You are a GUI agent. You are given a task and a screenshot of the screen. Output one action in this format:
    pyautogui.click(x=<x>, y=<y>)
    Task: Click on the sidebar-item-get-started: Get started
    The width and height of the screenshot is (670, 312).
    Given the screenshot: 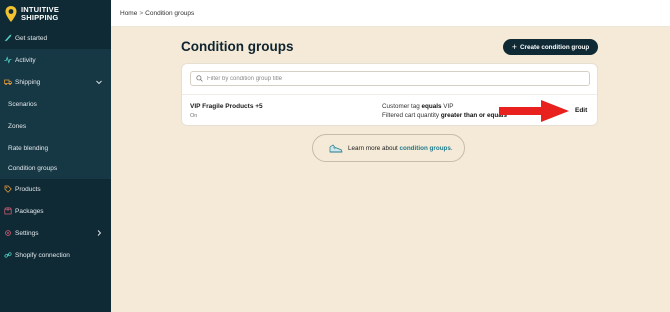 What is the action you would take?
    pyautogui.click(x=55, y=38)
    